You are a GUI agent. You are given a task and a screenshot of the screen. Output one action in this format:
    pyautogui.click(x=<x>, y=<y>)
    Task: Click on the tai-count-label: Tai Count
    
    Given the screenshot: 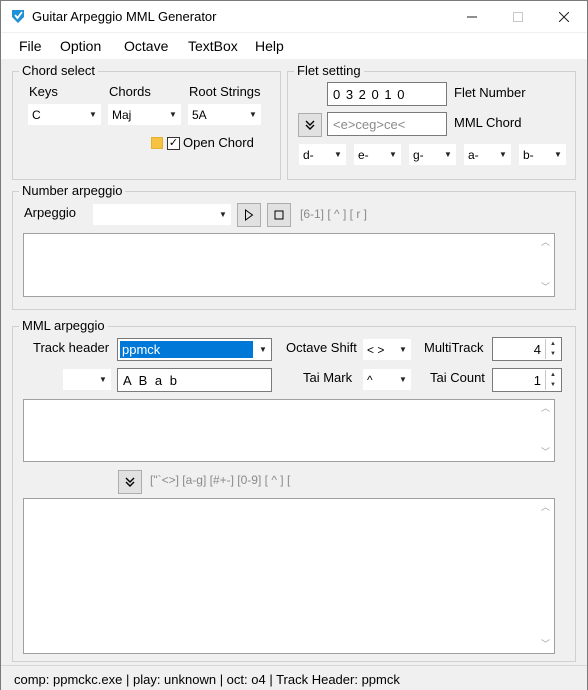 What is the action you would take?
    pyautogui.click(x=457, y=377)
    